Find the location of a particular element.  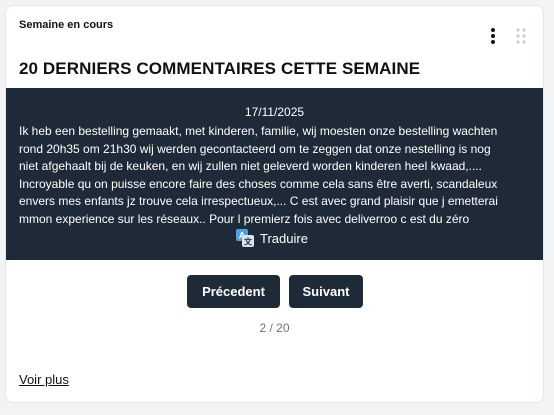

period-label: Semaine en cours is located at coordinates (66, 25).